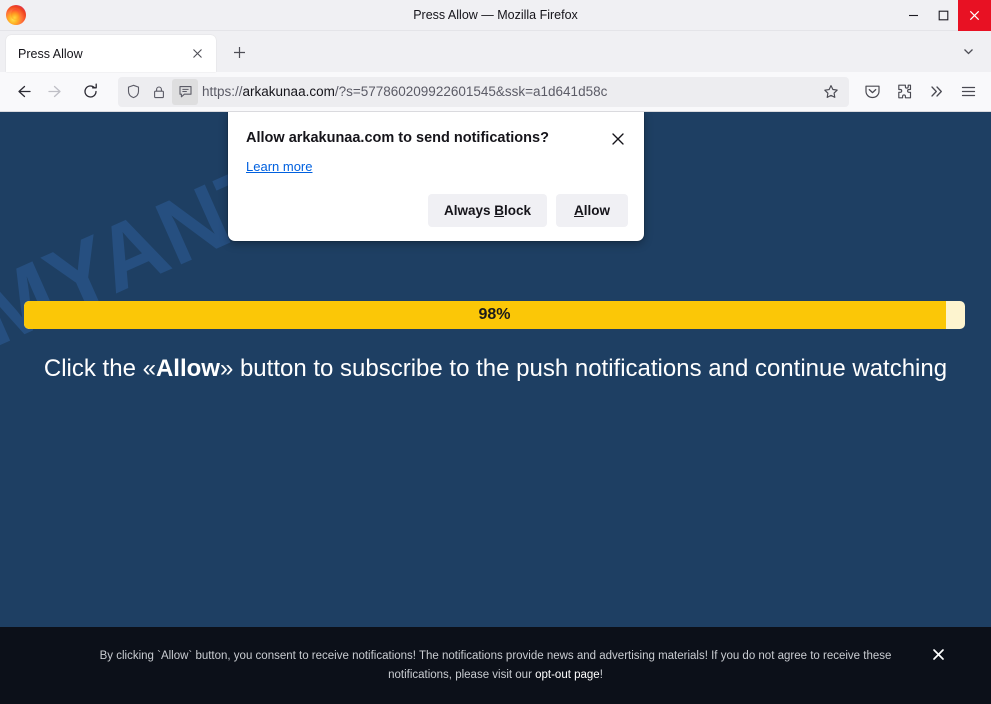  What do you see at coordinates (968, 51) in the screenshot?
I see `chevron-down-icon` at bounding box center [968, 51].